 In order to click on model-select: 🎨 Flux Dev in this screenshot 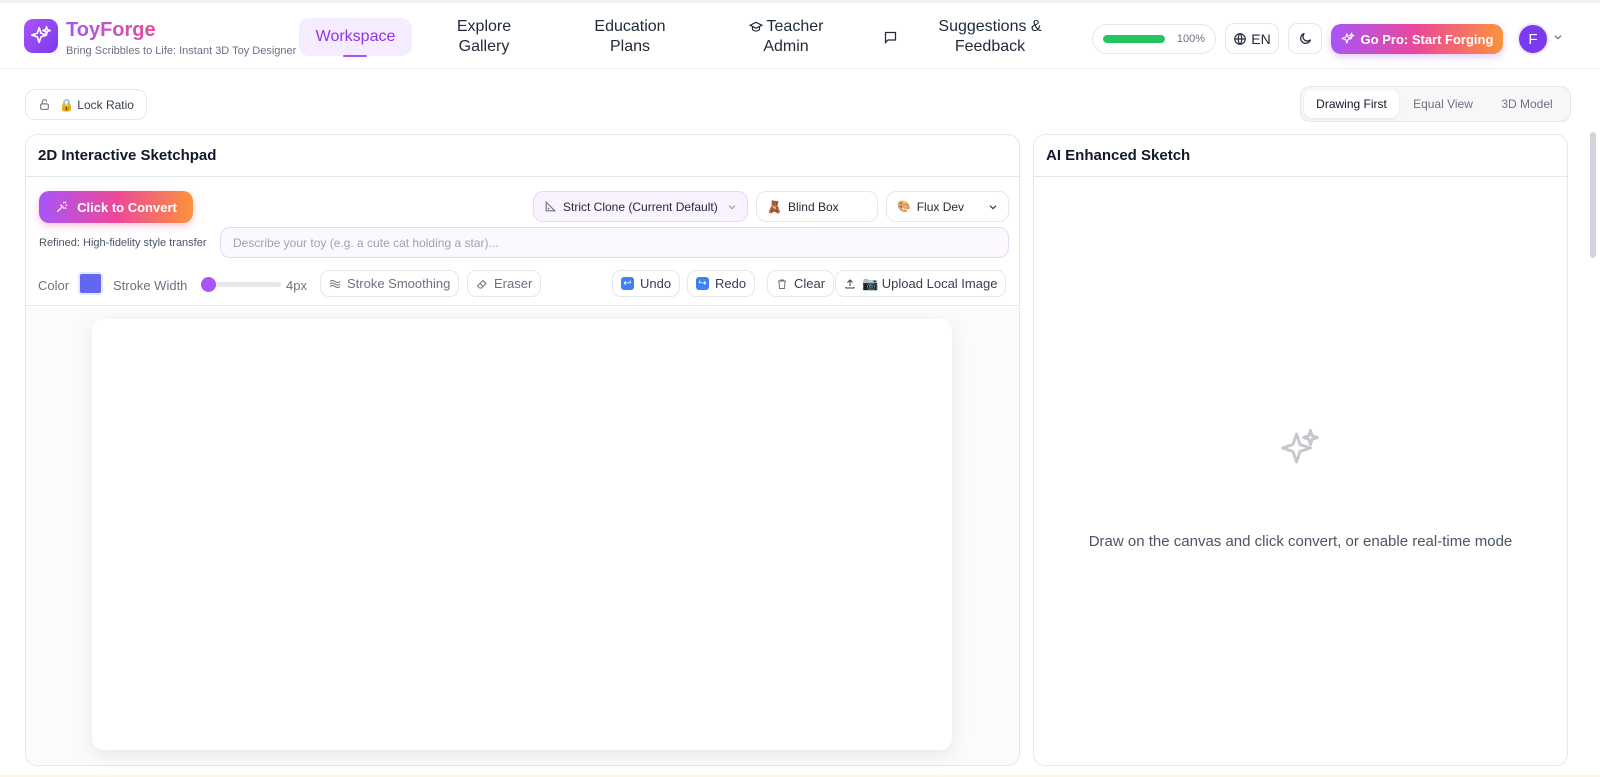, I will do `click(947, 206)`.